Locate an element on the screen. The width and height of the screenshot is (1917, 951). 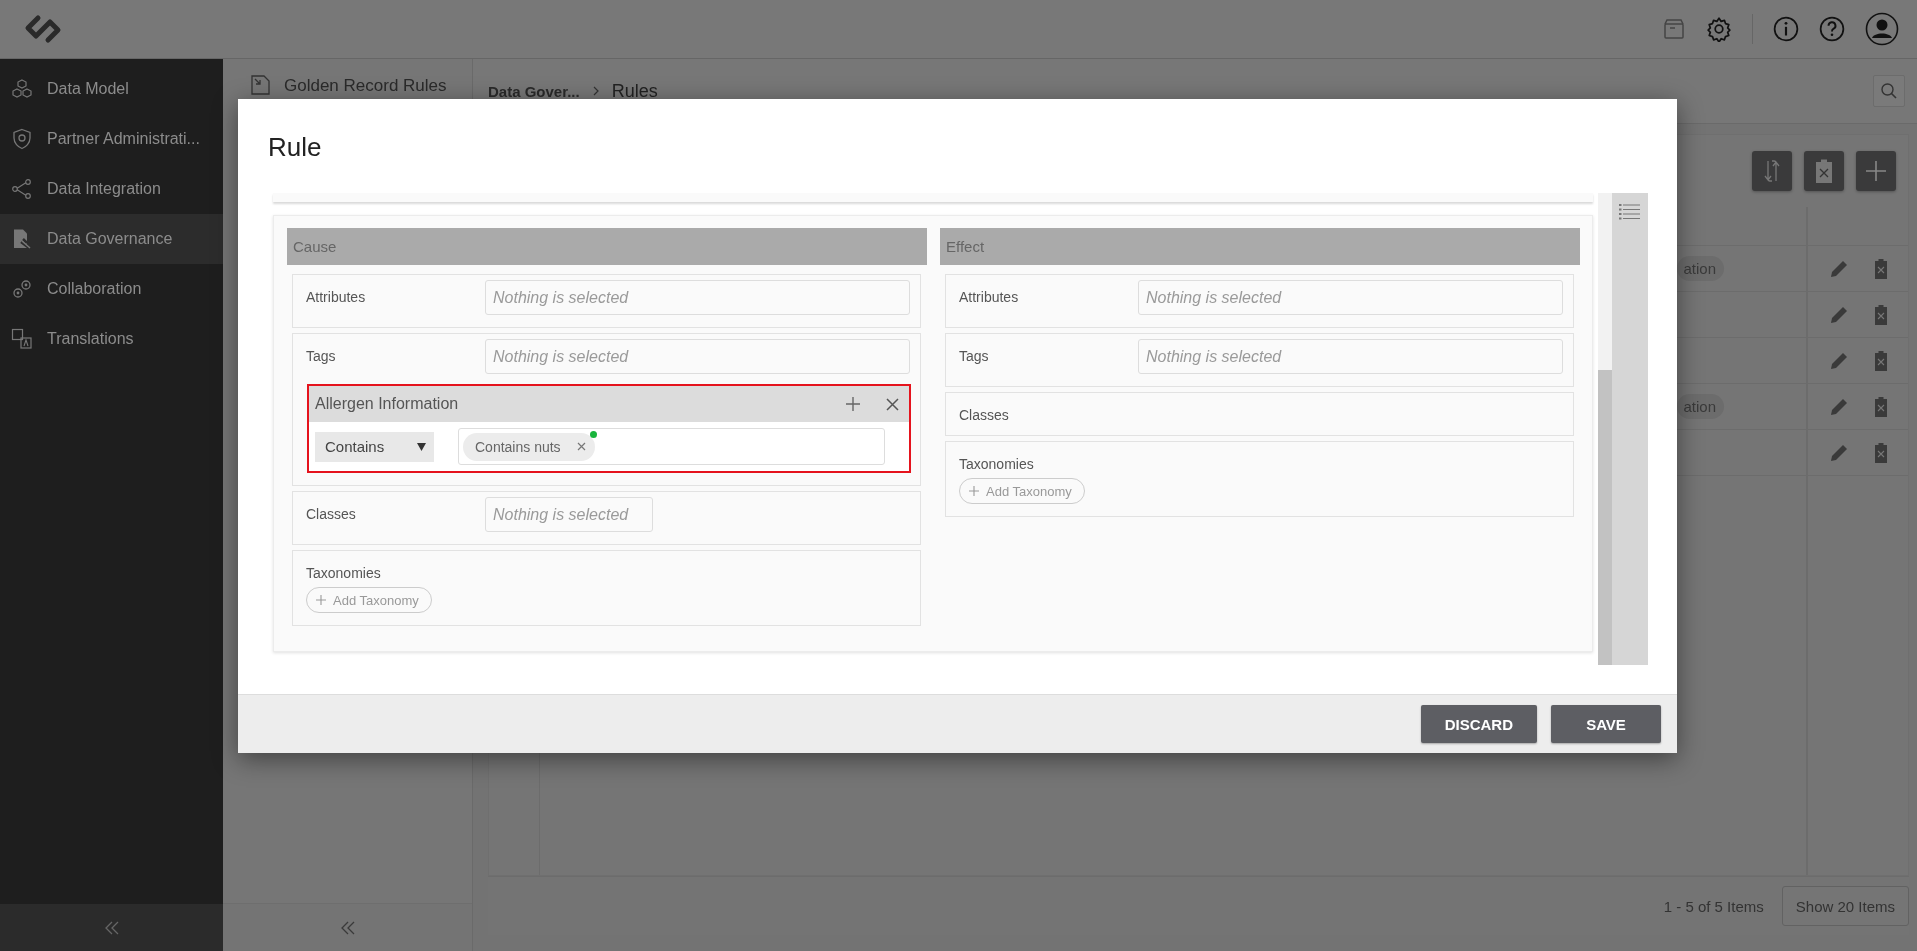
dialog-title: Rule is located at coordinates (295, 147).